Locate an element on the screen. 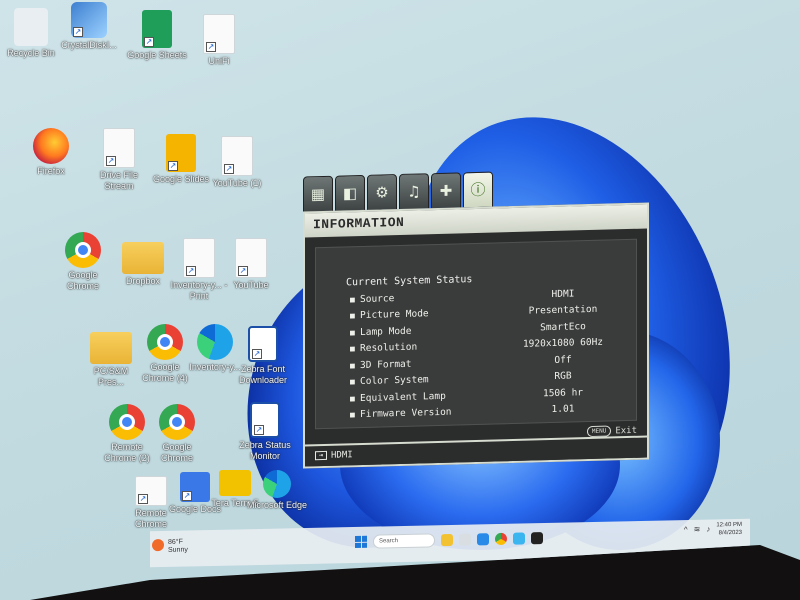  task-view-icon is located at coordinates (465, 539).